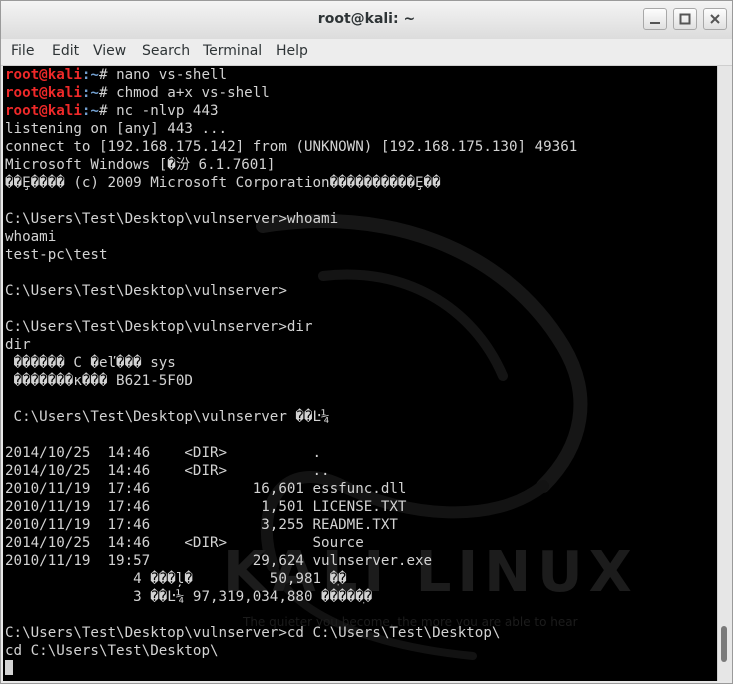  I want to click on output-line: 2010/11/19 17:46 3,255 README.TXT, so click(201, 525).